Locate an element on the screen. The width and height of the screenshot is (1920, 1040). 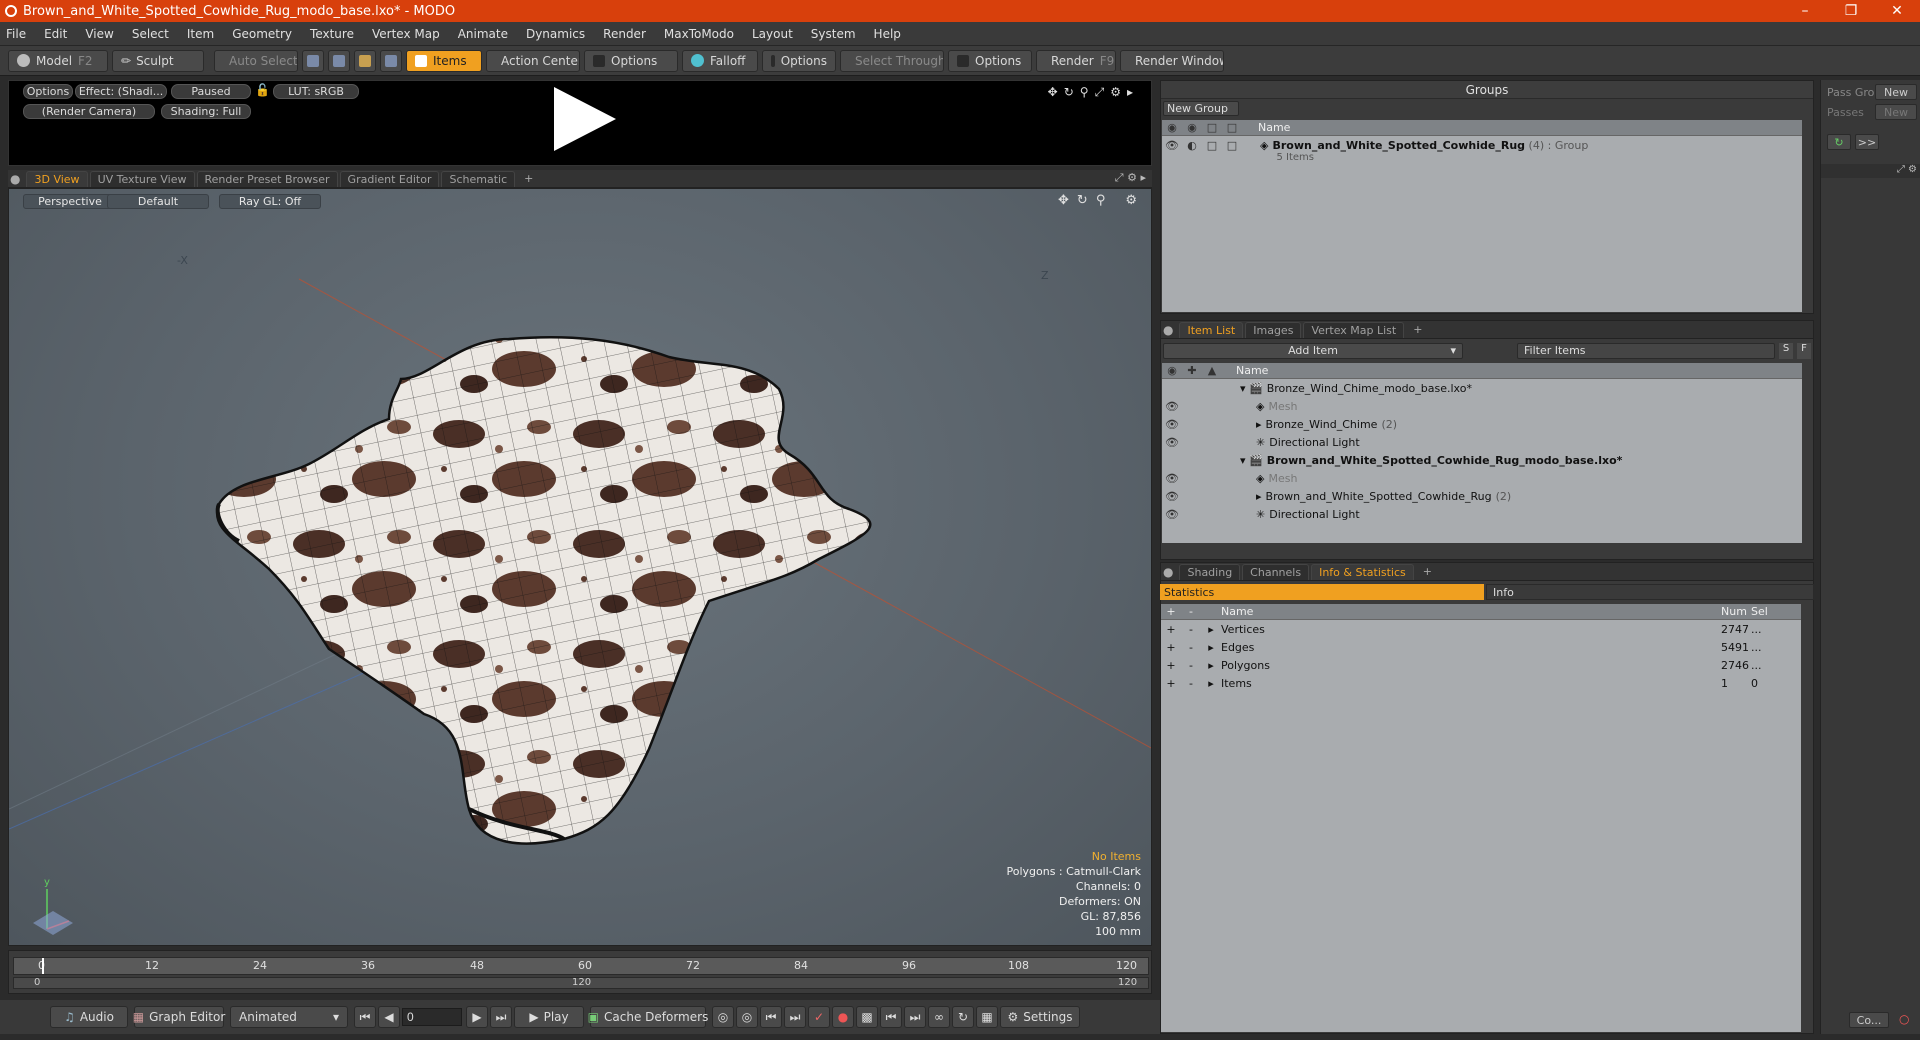
edges-mode-button is located at coordinates (339, 60).